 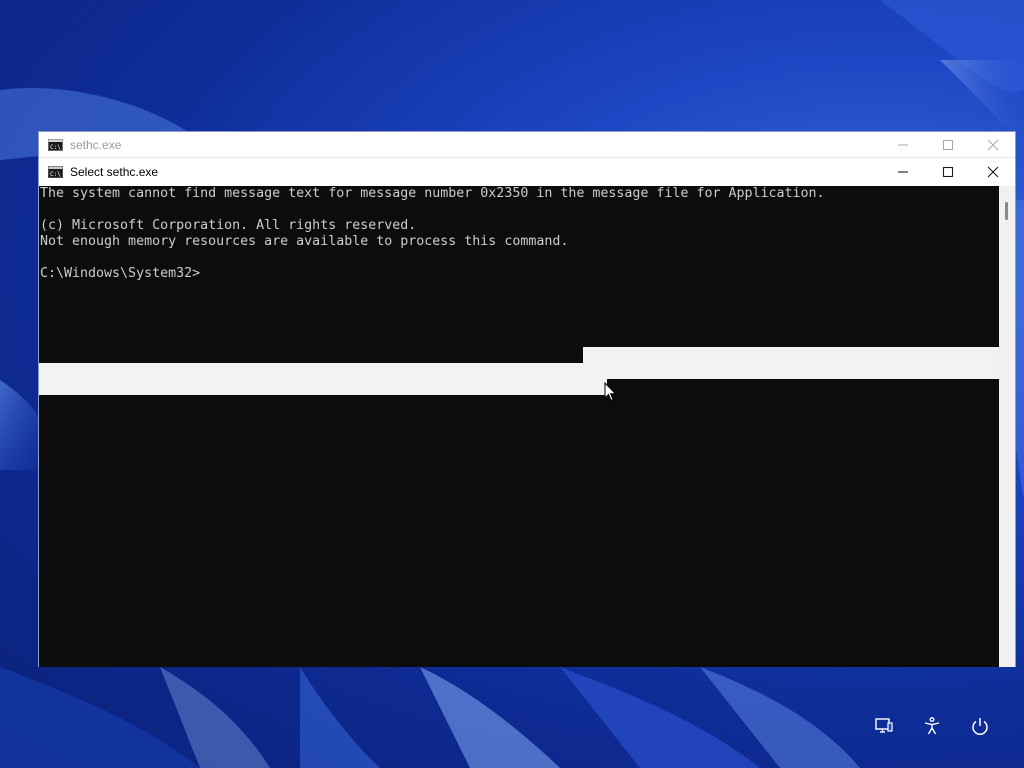 I want to click on background-maximize-button, so click(x=947, y=144).